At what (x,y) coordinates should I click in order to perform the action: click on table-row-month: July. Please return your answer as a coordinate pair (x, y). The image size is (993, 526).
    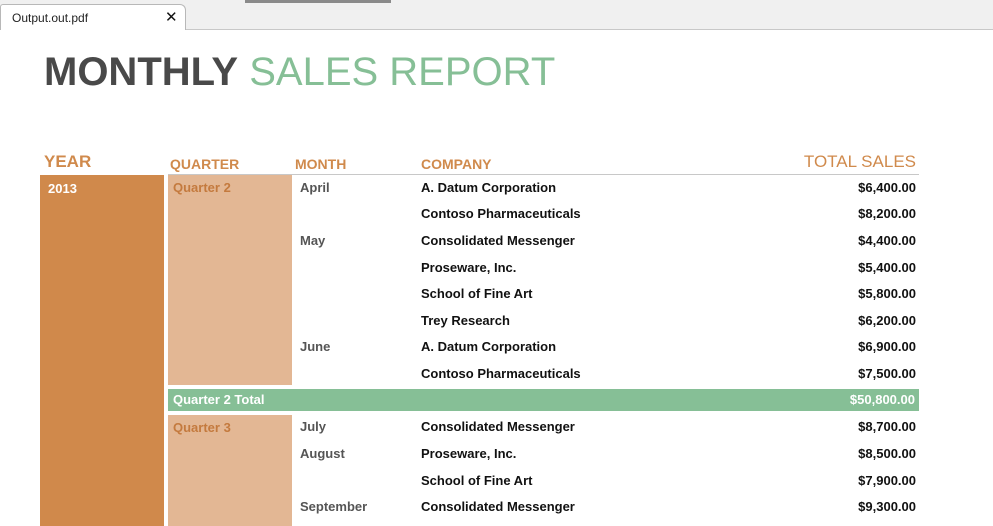
    Looking at the image, I should click on (313, 426).